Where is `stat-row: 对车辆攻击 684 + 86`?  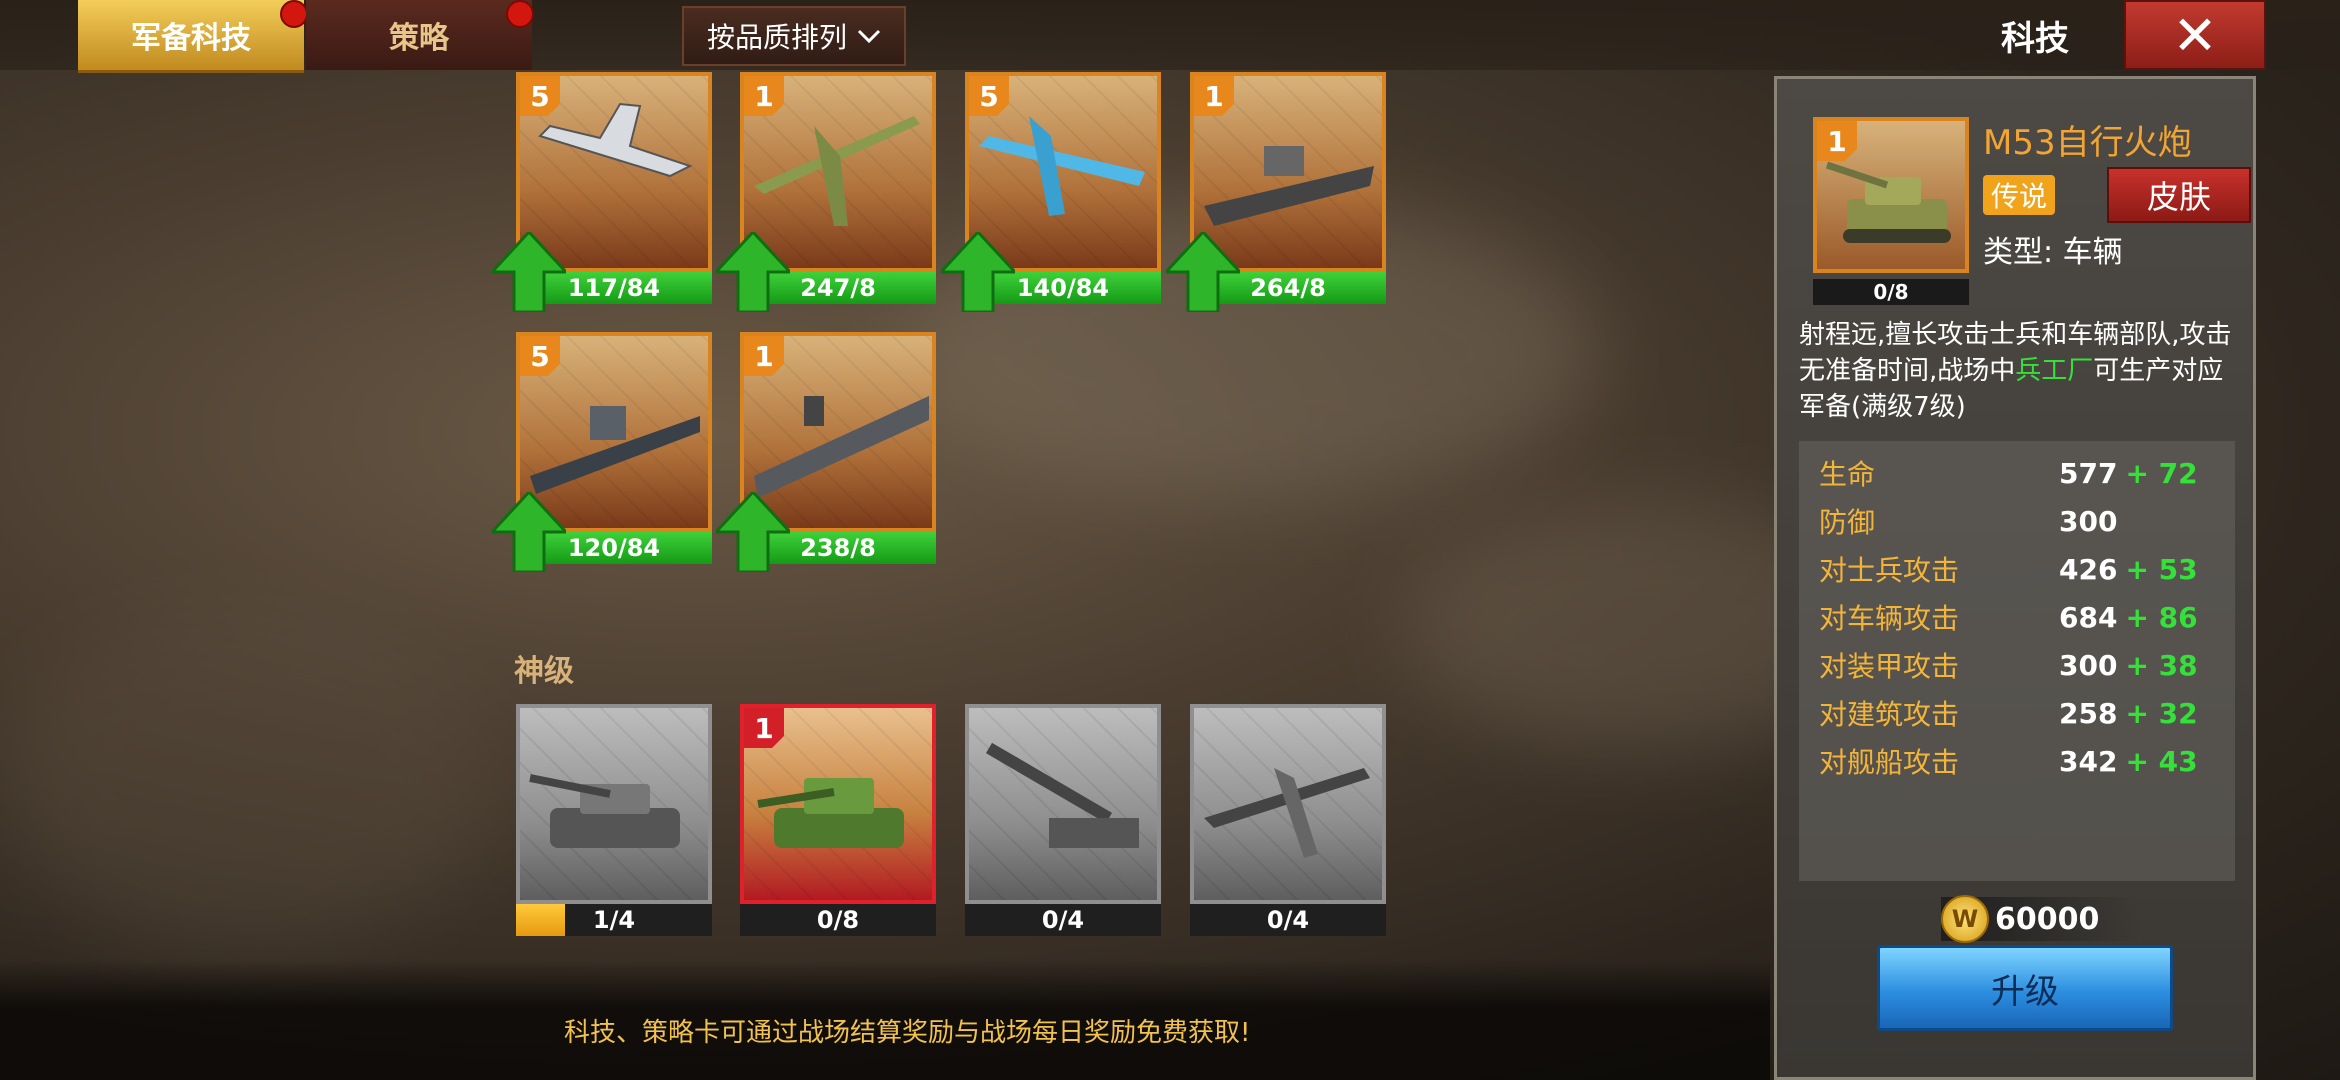
stat-row: 对车辆攻击 684 + 86 is located at coordinates (2019, 617).